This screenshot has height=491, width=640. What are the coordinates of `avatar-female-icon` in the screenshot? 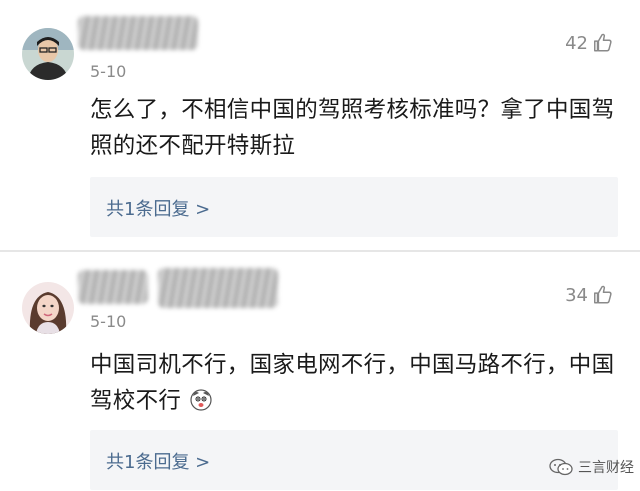 It's located at (48, 308).